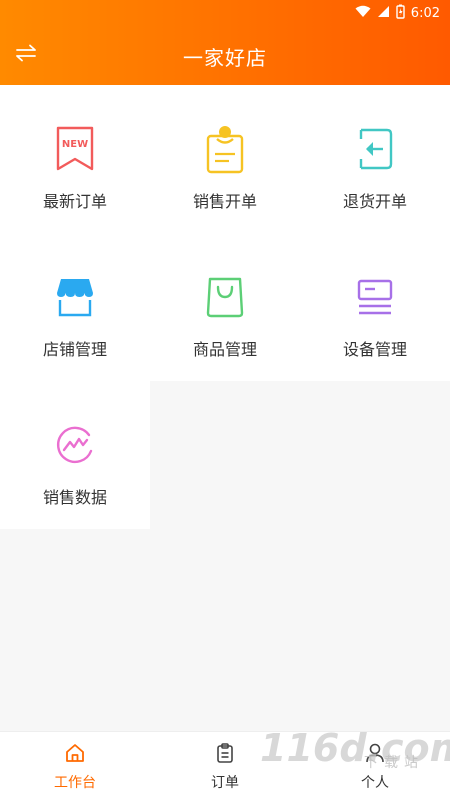 The height and width of the screenshot is (800, 450). What do you see at coordinates (225, 58) in the screenshot?
I see `page-title: 一家好店` at bounding box center [225, 58].